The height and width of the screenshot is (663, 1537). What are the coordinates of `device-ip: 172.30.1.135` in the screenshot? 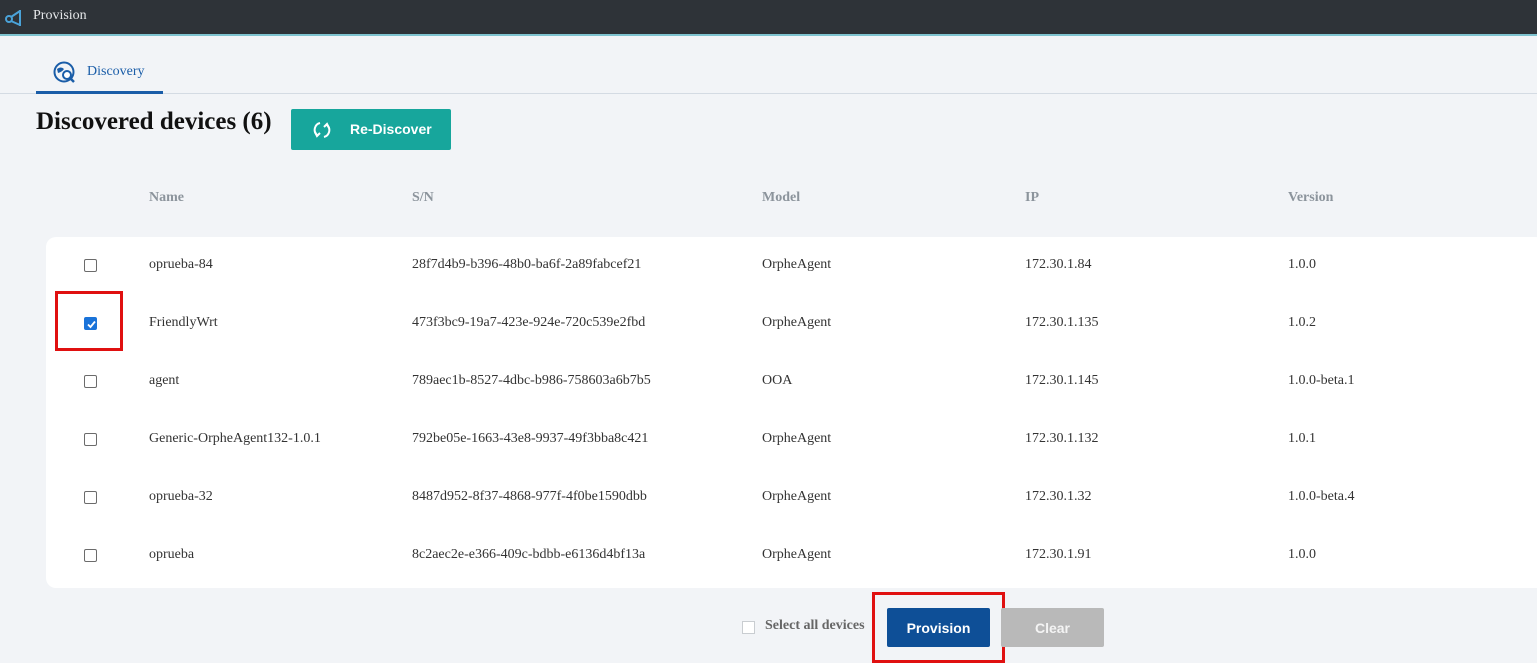 It's located at (1062, 322).